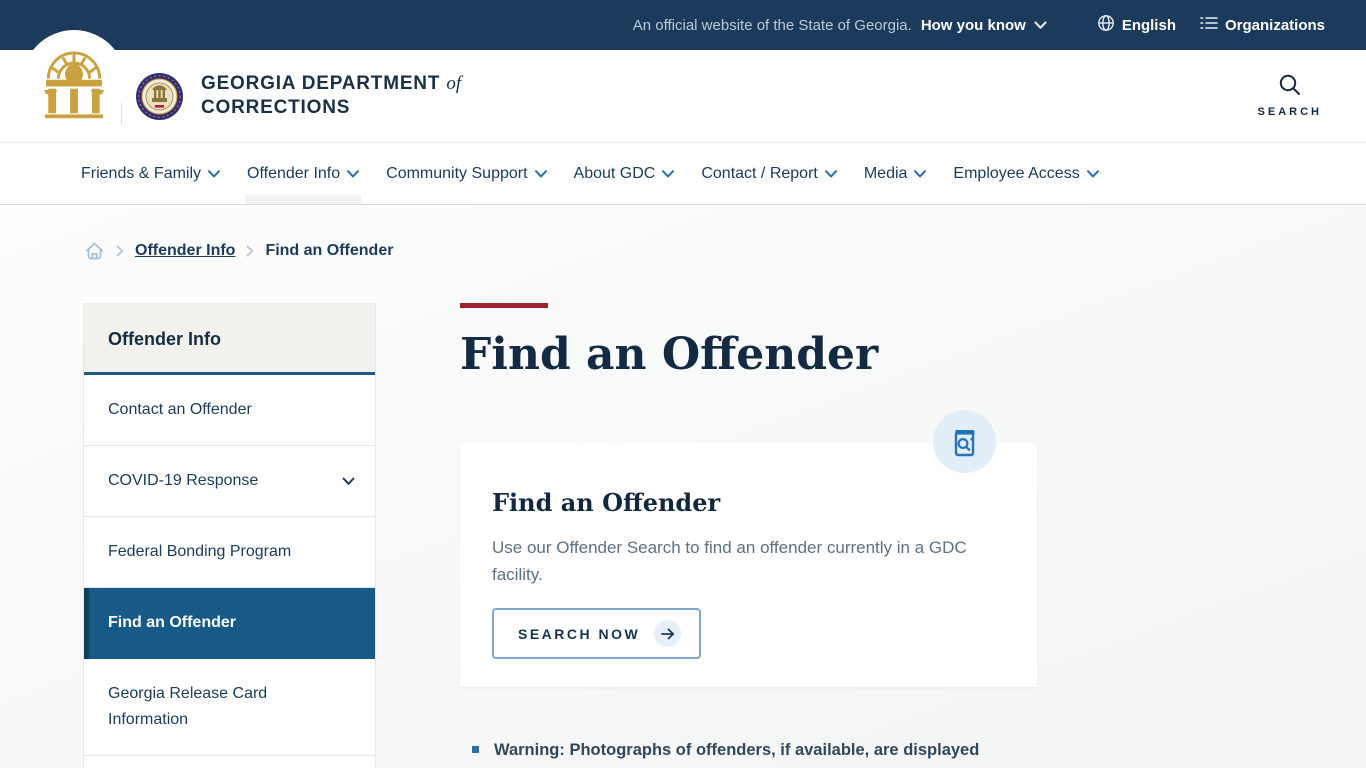  I want to click on nav-media: Media, so click(895, 173).